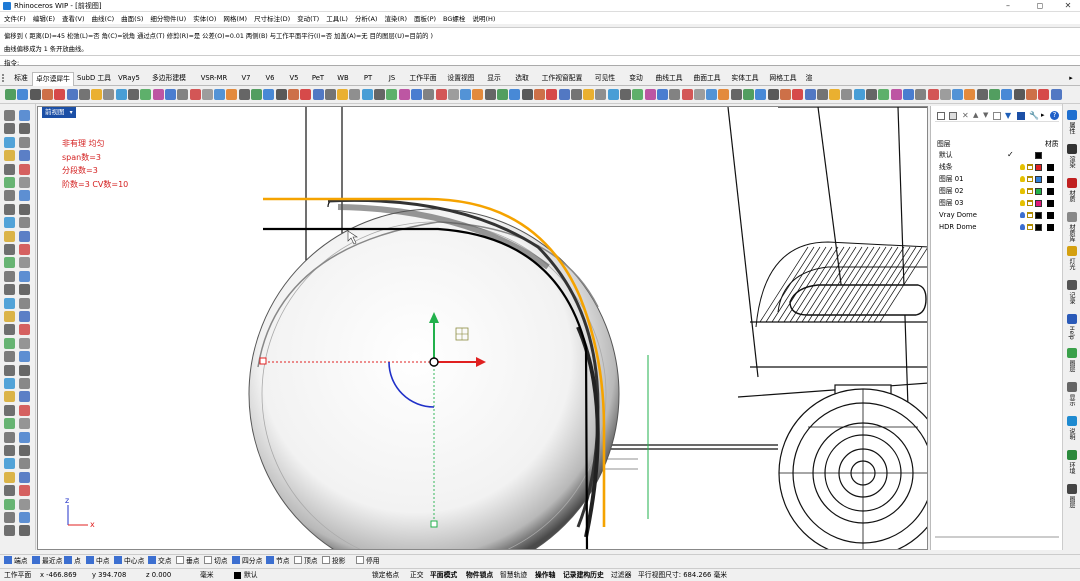 Image resolution: width=1080 pixels, height=581 pixels. I want to click on status-ortho: 正交, so click(417, 575).